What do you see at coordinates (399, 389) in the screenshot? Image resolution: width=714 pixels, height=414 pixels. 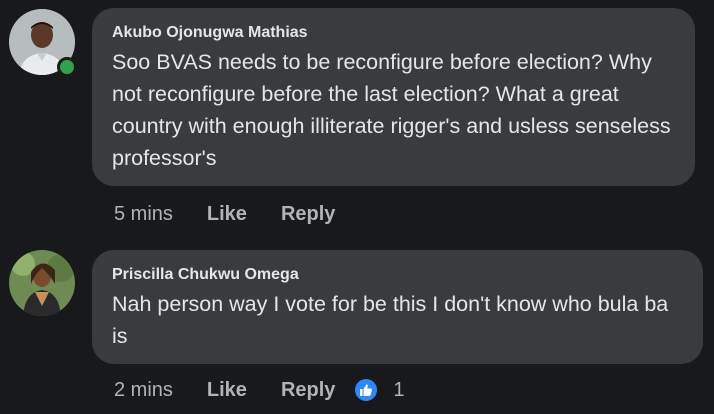 I see `reaction-count: 1` at bounding box center [399, 389].